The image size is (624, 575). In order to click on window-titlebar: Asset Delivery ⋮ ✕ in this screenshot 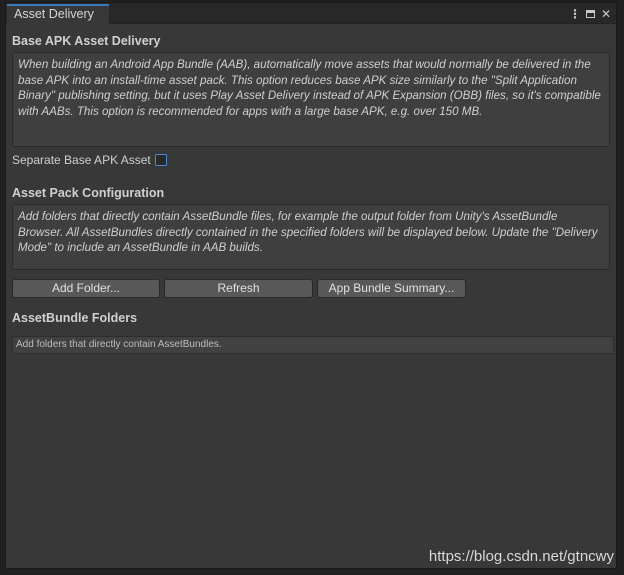, I will do `click(311, 13)`.